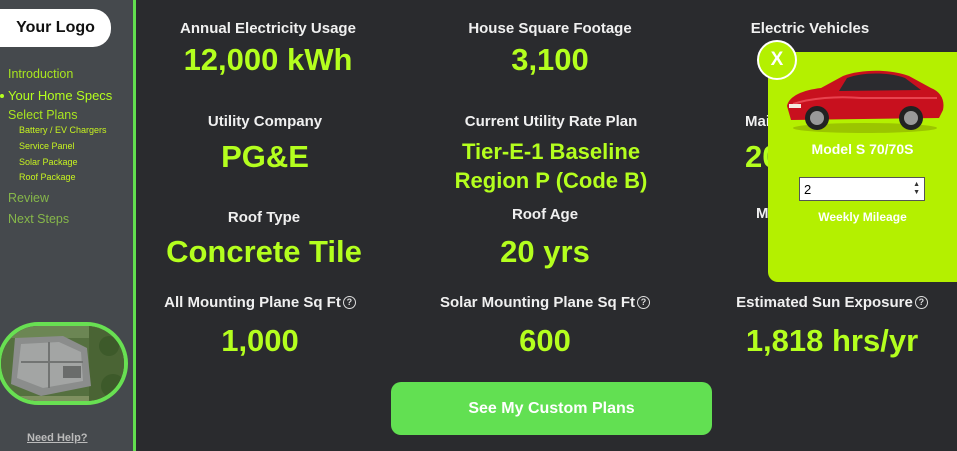  Describe the element at coordinates (55, 28) in the screenshot. I see `logo: Your Logo` at that location.